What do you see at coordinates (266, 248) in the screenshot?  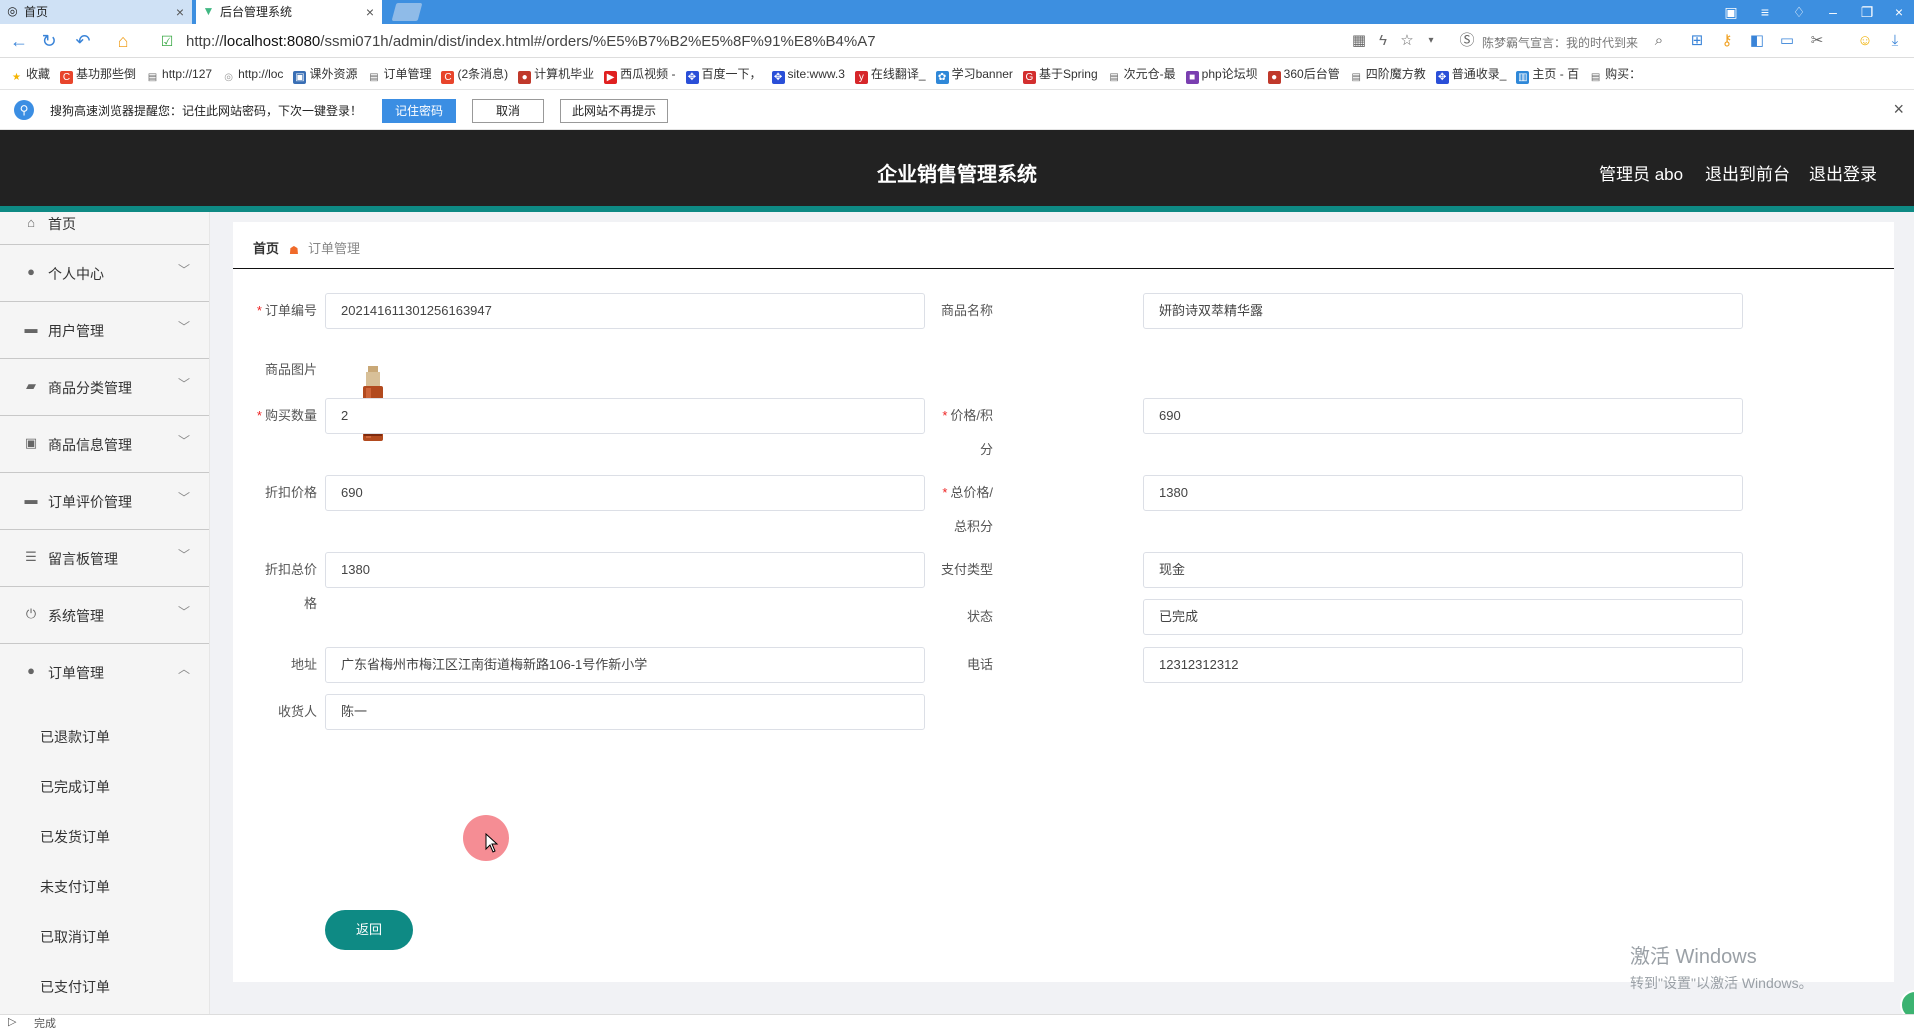 I see `breadcrumb-home: 首页` at bounding box center [266, 248].